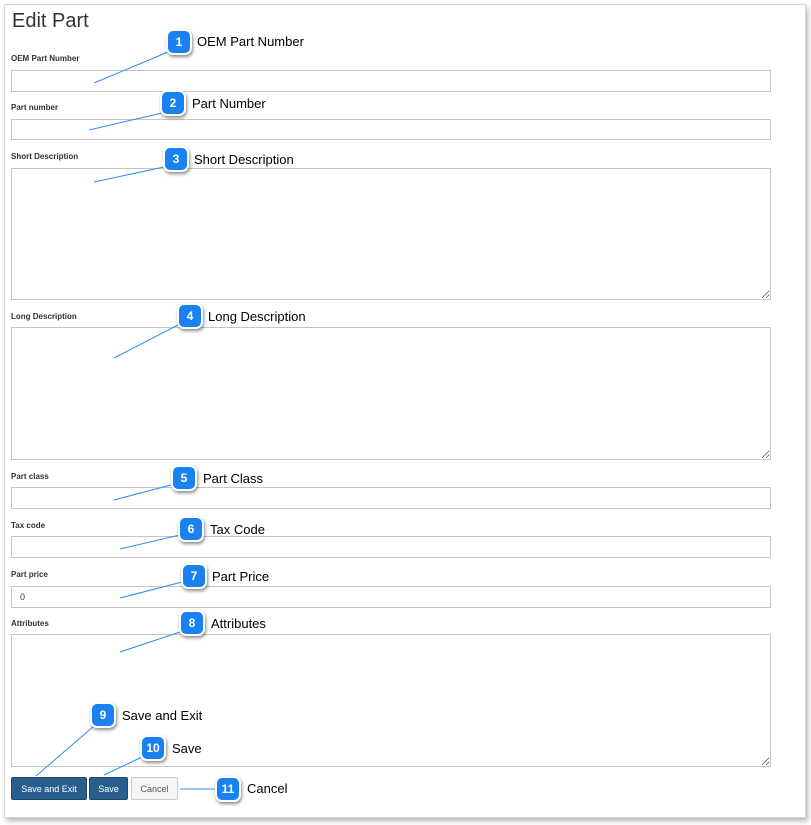 The width and height of the screenshot is (811, 825). I want to click on callout-1-text: OEM Part Number, so click(250, 41).